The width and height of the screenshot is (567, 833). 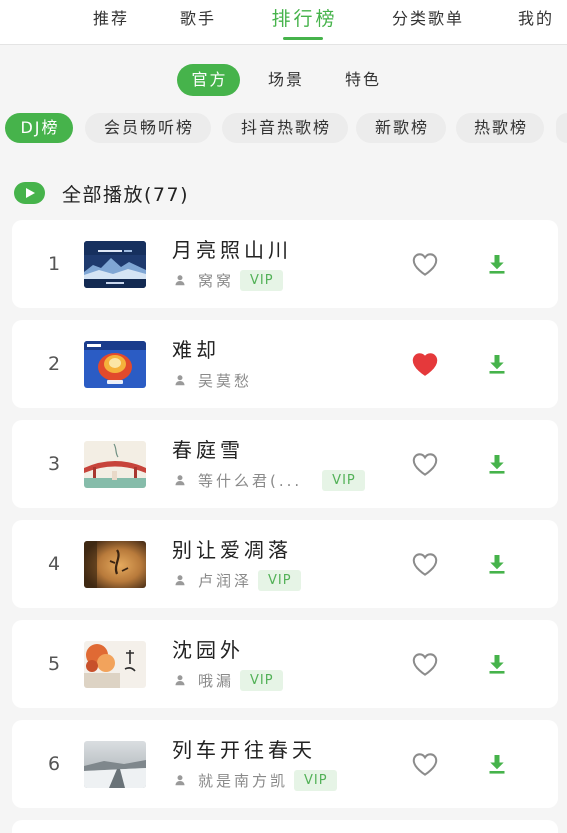 I want to click on song-title: 月亮照山川, so click(x=232, y=250).